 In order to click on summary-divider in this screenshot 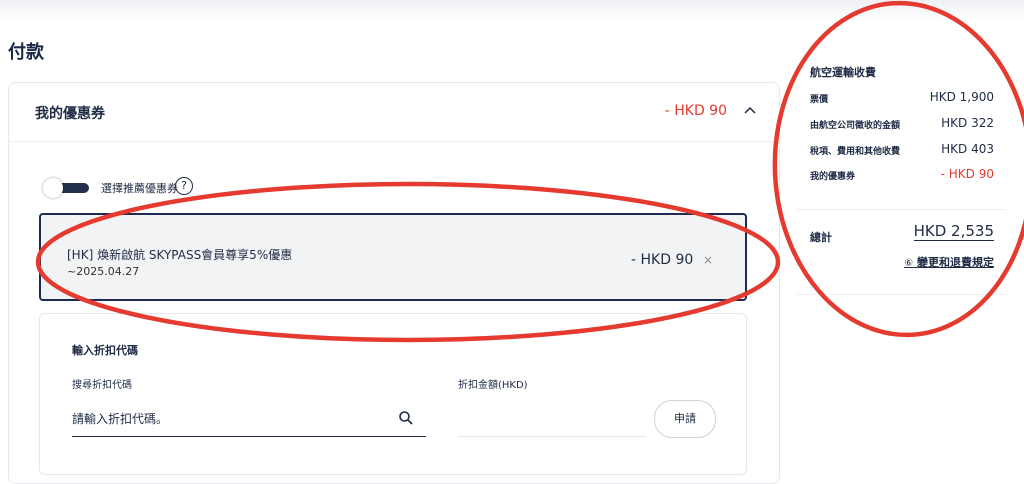, I will do `click(901, 209)`.